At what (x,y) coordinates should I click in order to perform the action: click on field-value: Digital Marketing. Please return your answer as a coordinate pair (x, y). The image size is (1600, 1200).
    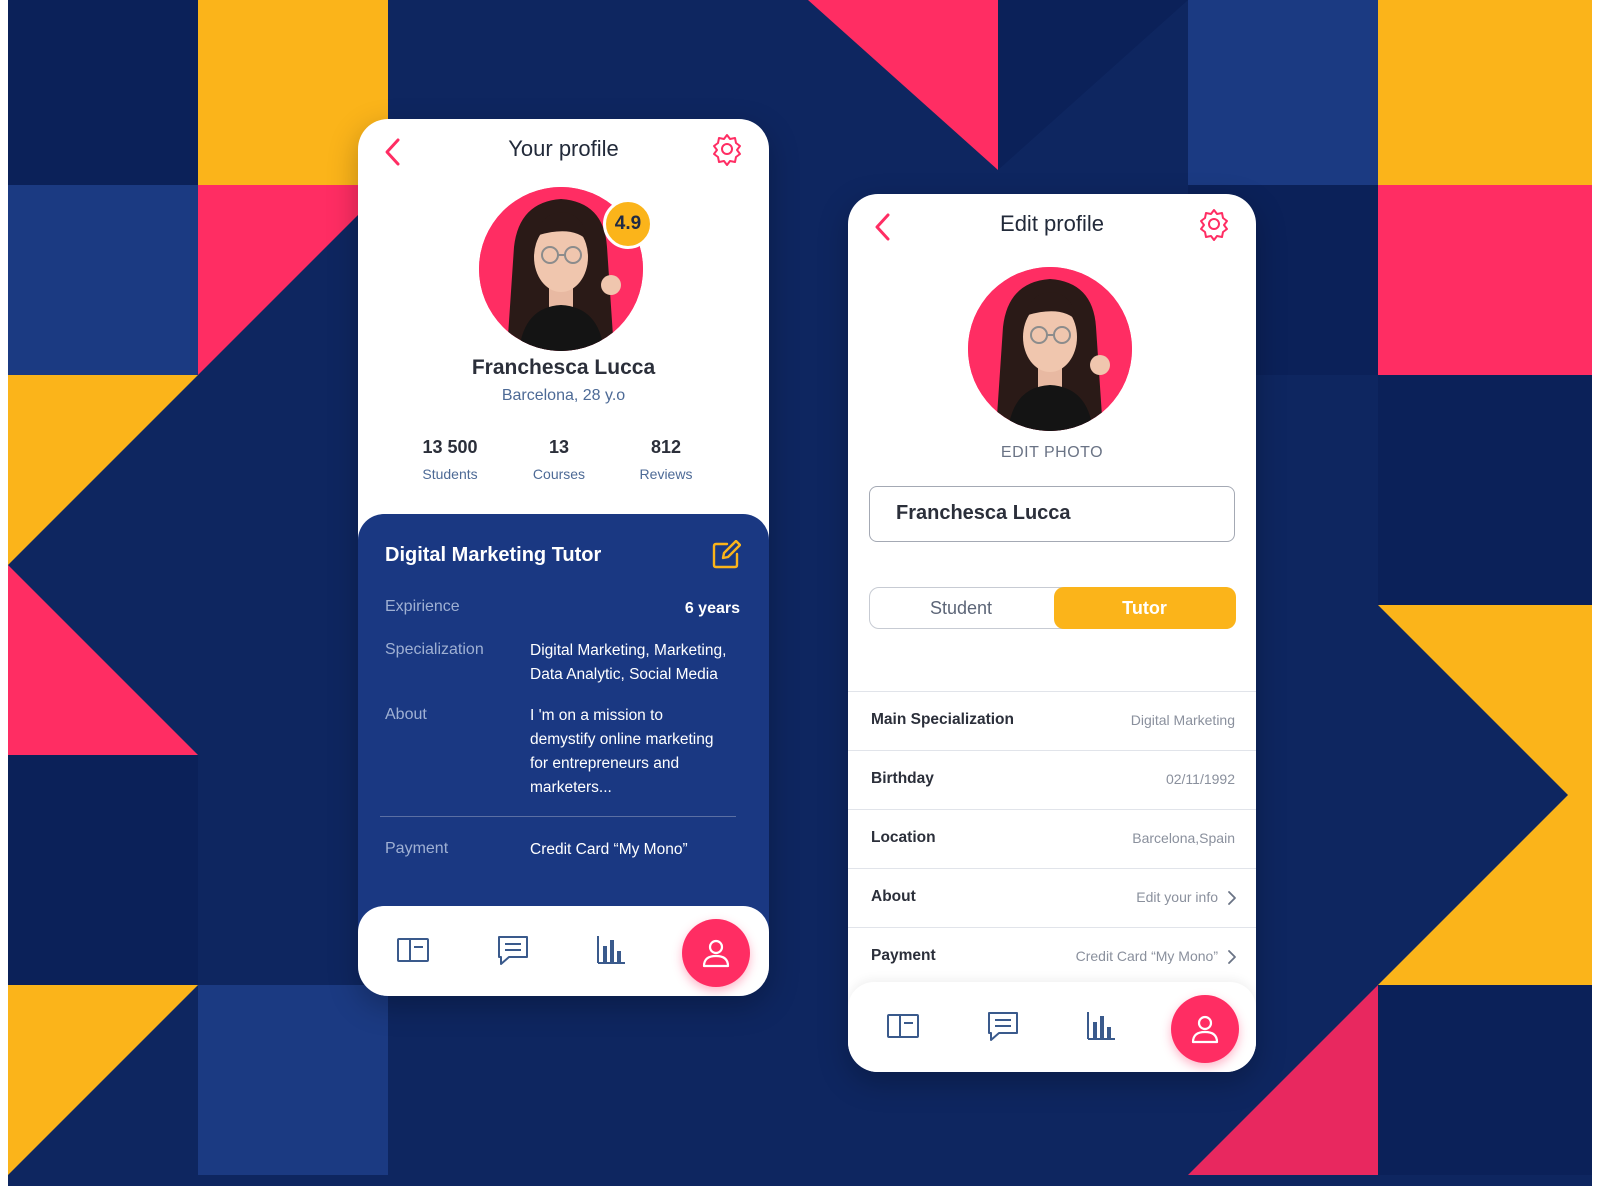
    Looking at the image, I should click on (1182, 720).